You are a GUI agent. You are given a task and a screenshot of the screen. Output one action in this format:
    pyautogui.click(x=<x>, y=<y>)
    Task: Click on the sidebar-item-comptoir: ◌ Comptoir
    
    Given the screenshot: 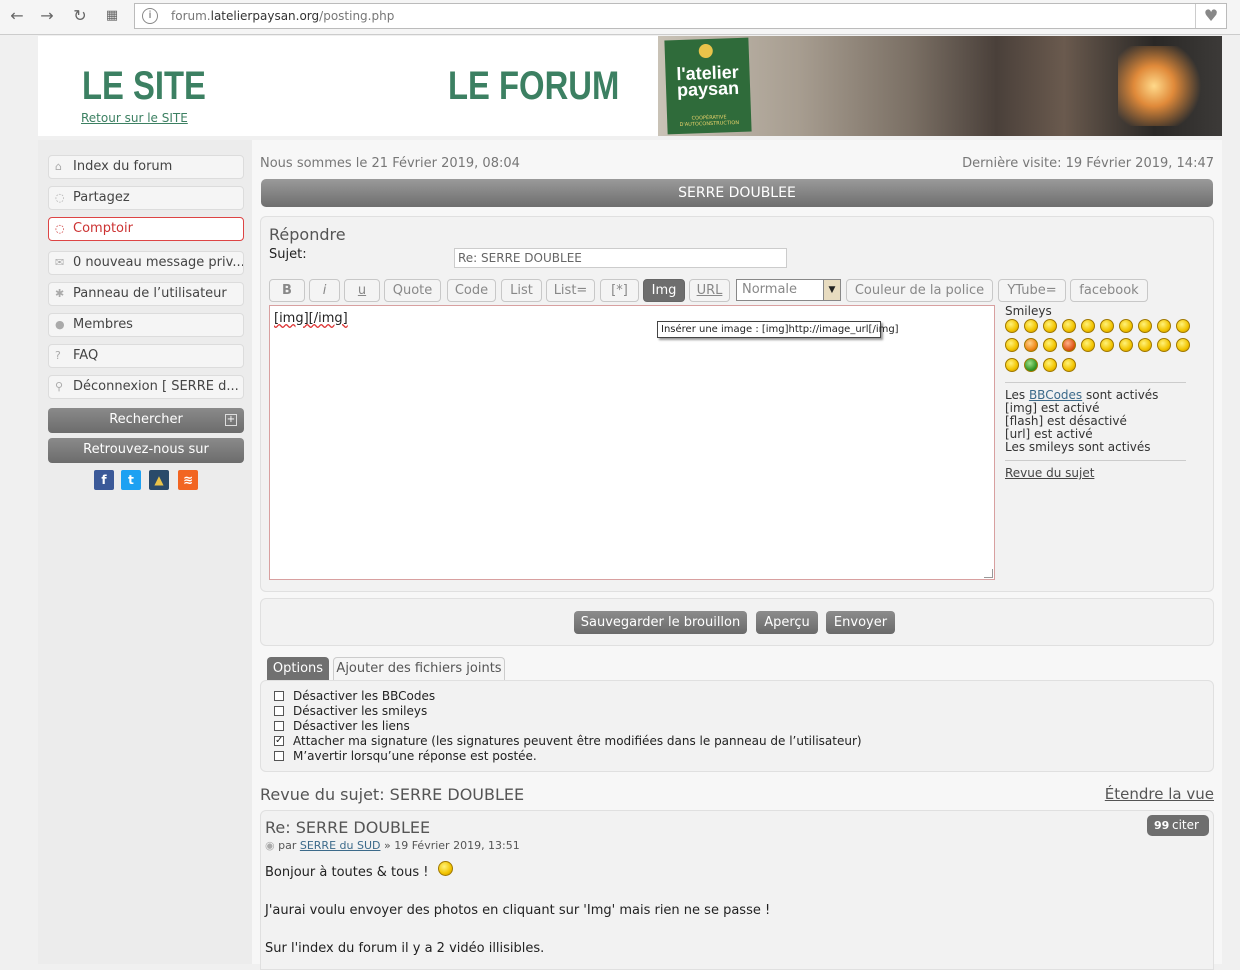 What is the action you would take?
    pyautogui.click(x=146, y=229)
    